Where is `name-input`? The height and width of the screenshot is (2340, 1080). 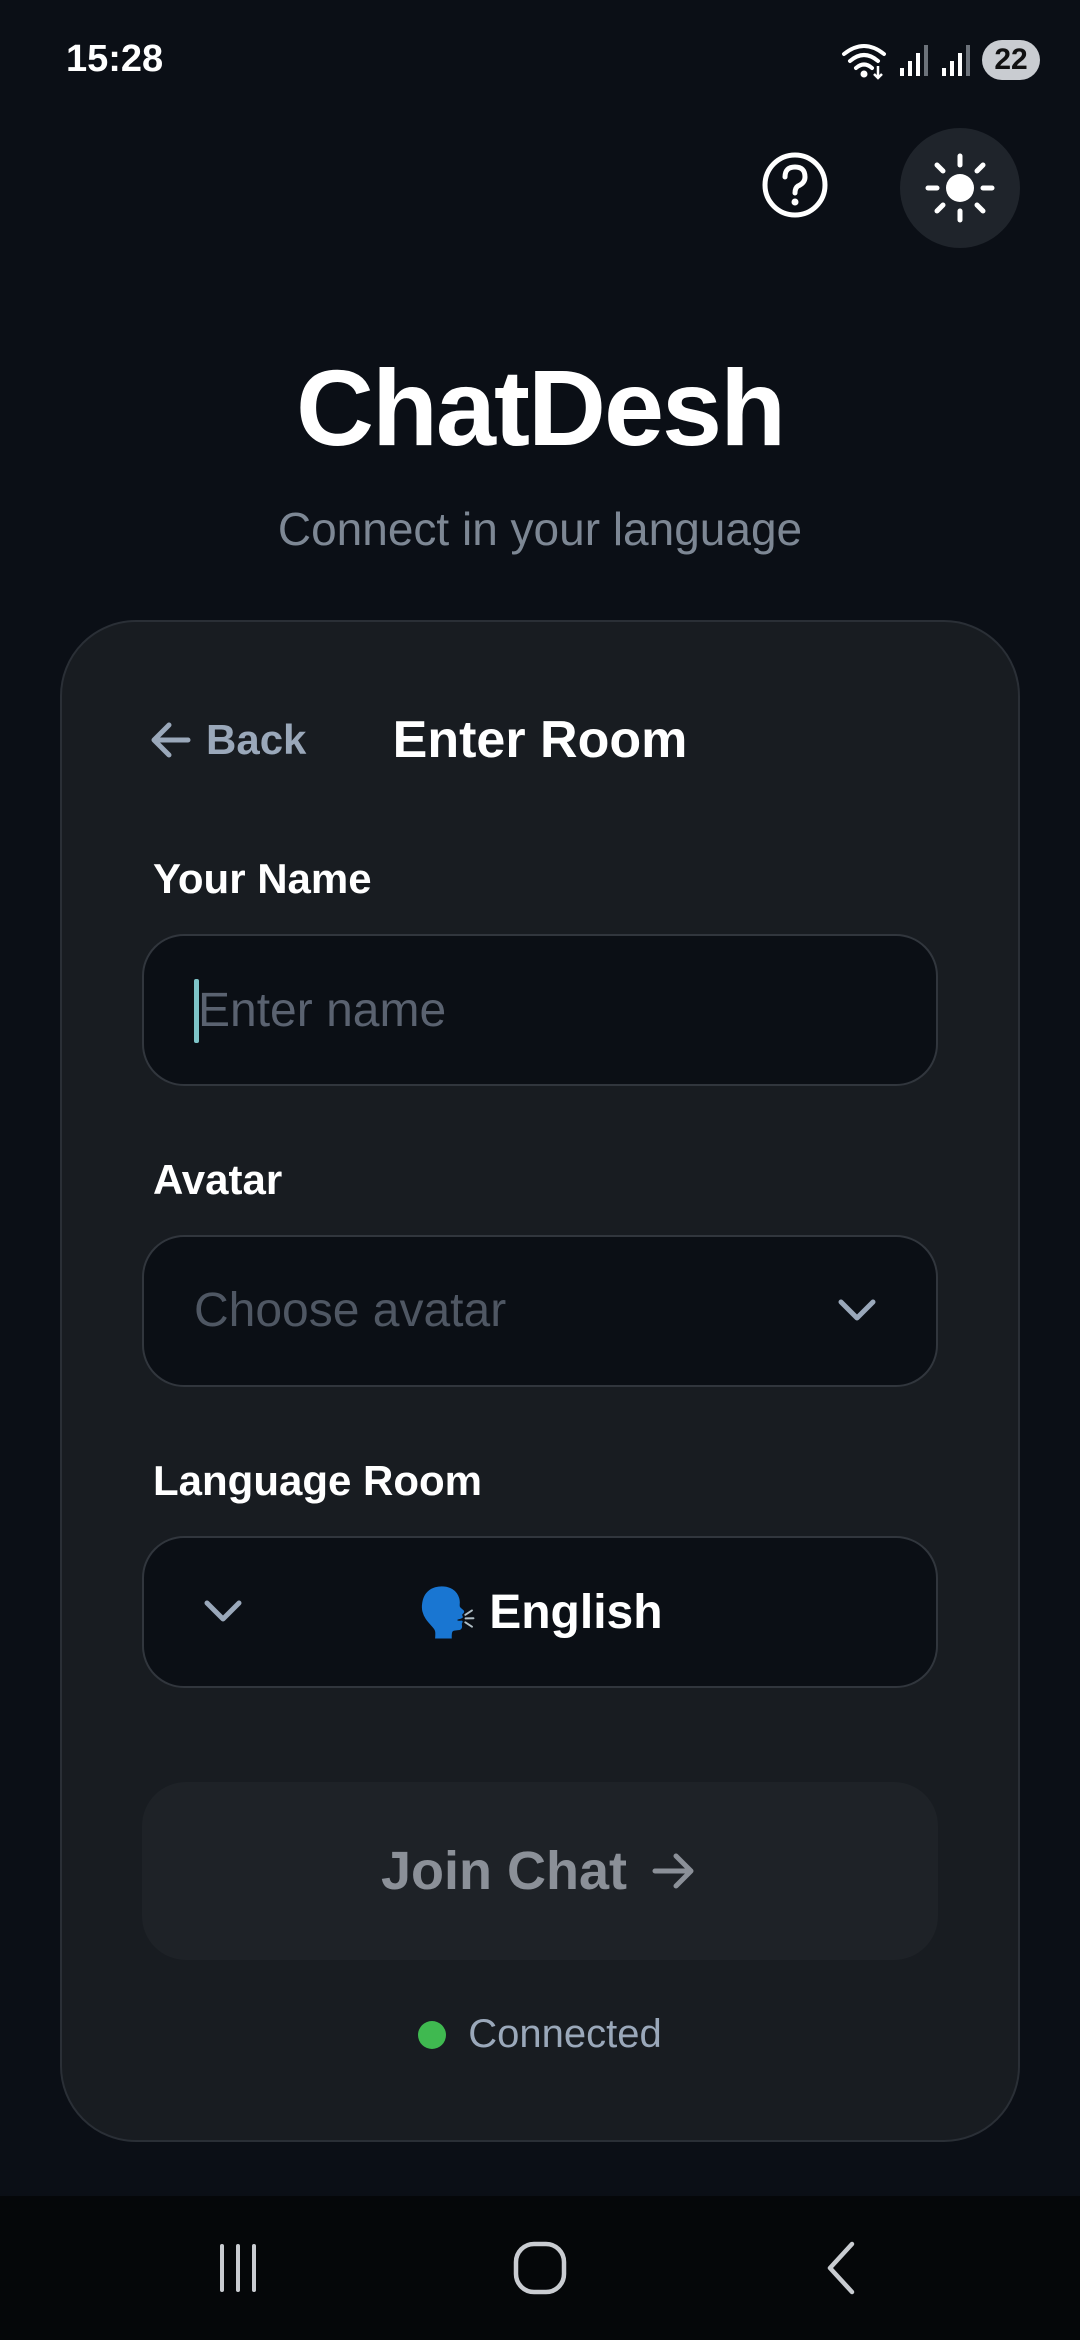 name-input is located at coordinates (541, 1010).